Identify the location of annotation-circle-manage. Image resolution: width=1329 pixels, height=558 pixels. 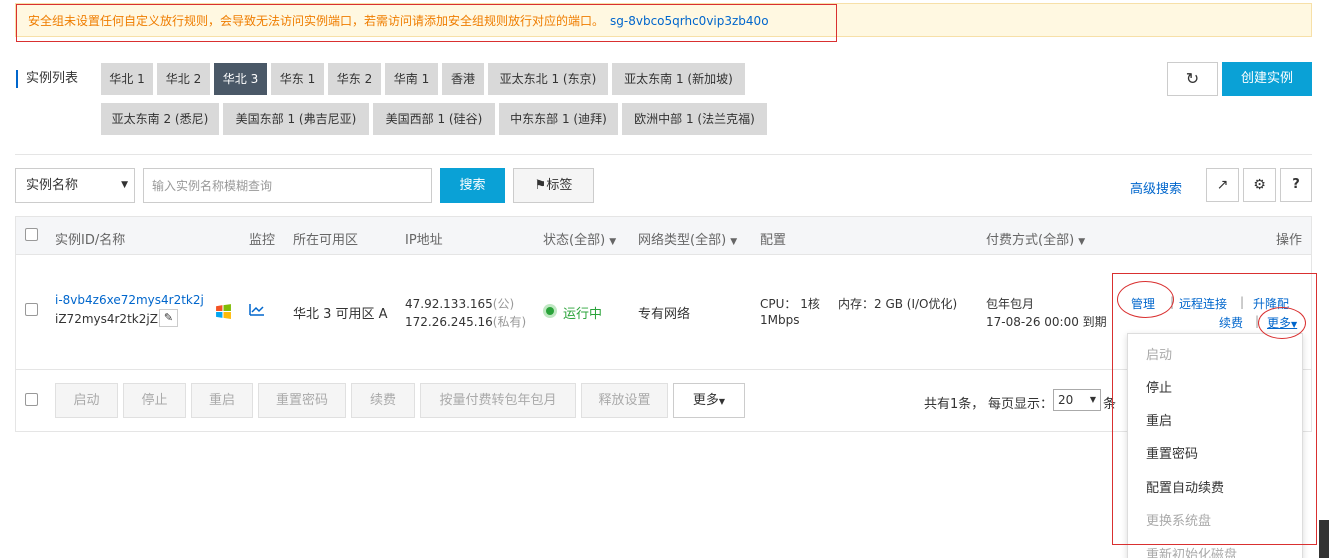
(1145, 299).